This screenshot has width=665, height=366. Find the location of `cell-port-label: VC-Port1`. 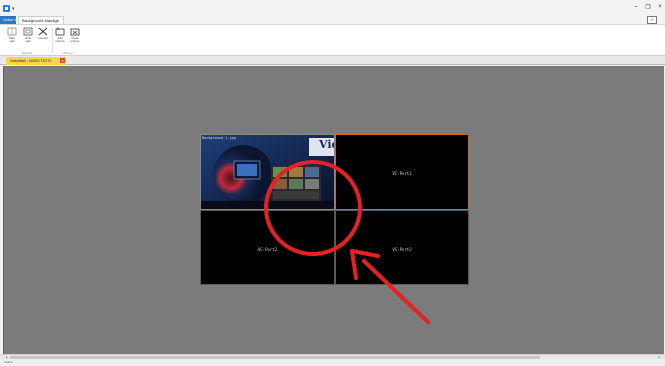

cell-port-label: VC-Port1 is located at coordinates (402, 173).